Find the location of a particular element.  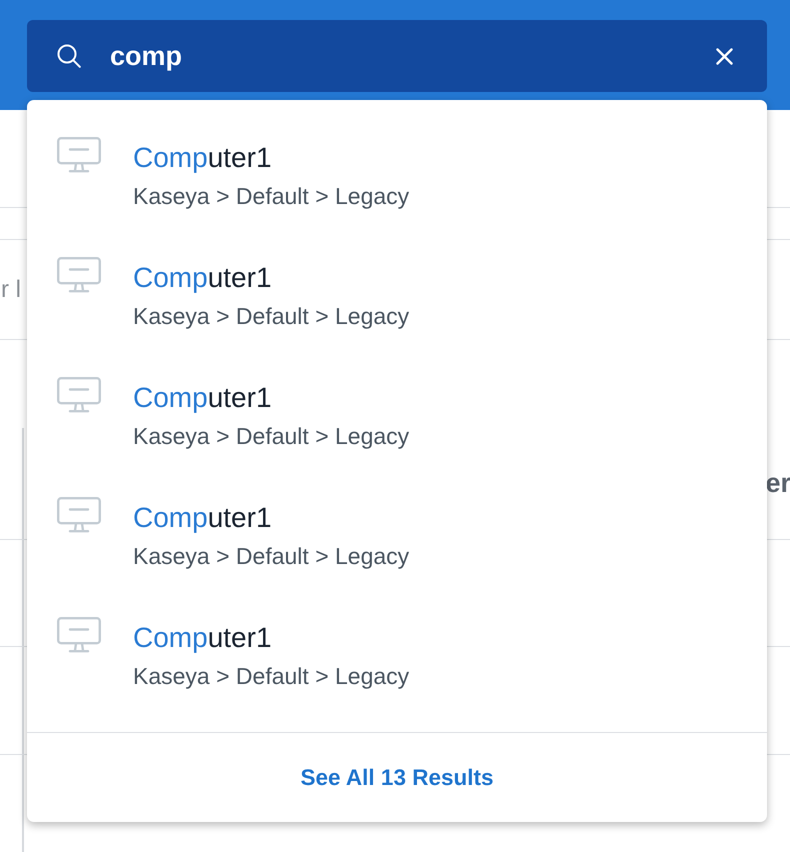

background-text: r l is located at coordinates (11, 290).